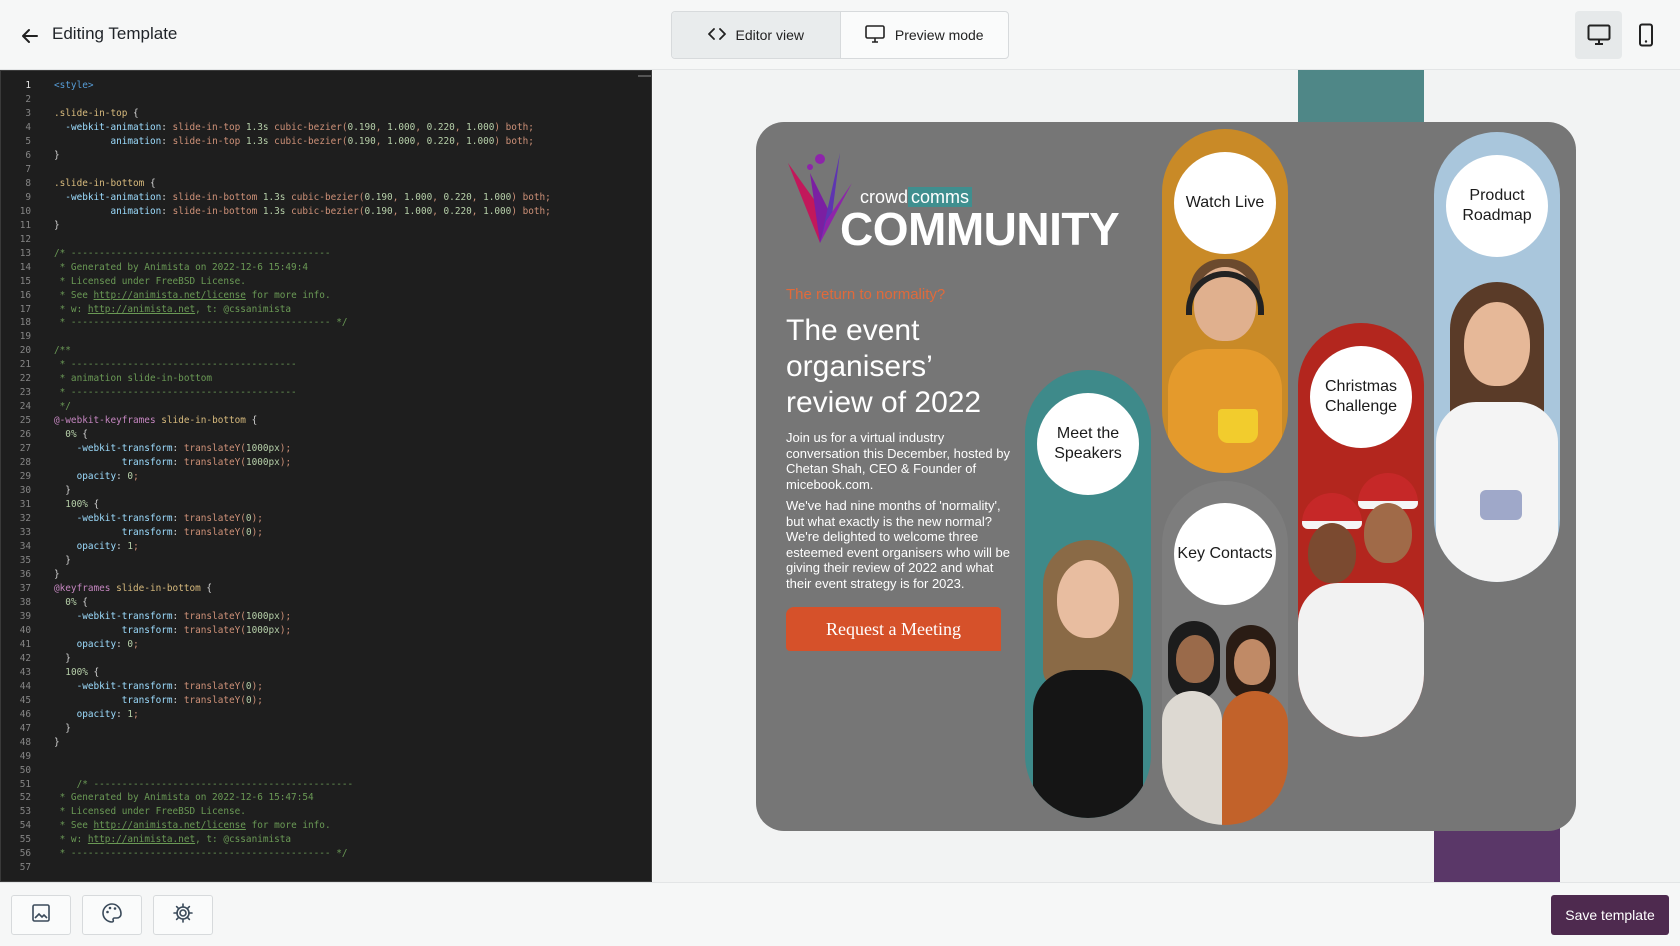  I want to click on device-toggle, so click(1622, 35).